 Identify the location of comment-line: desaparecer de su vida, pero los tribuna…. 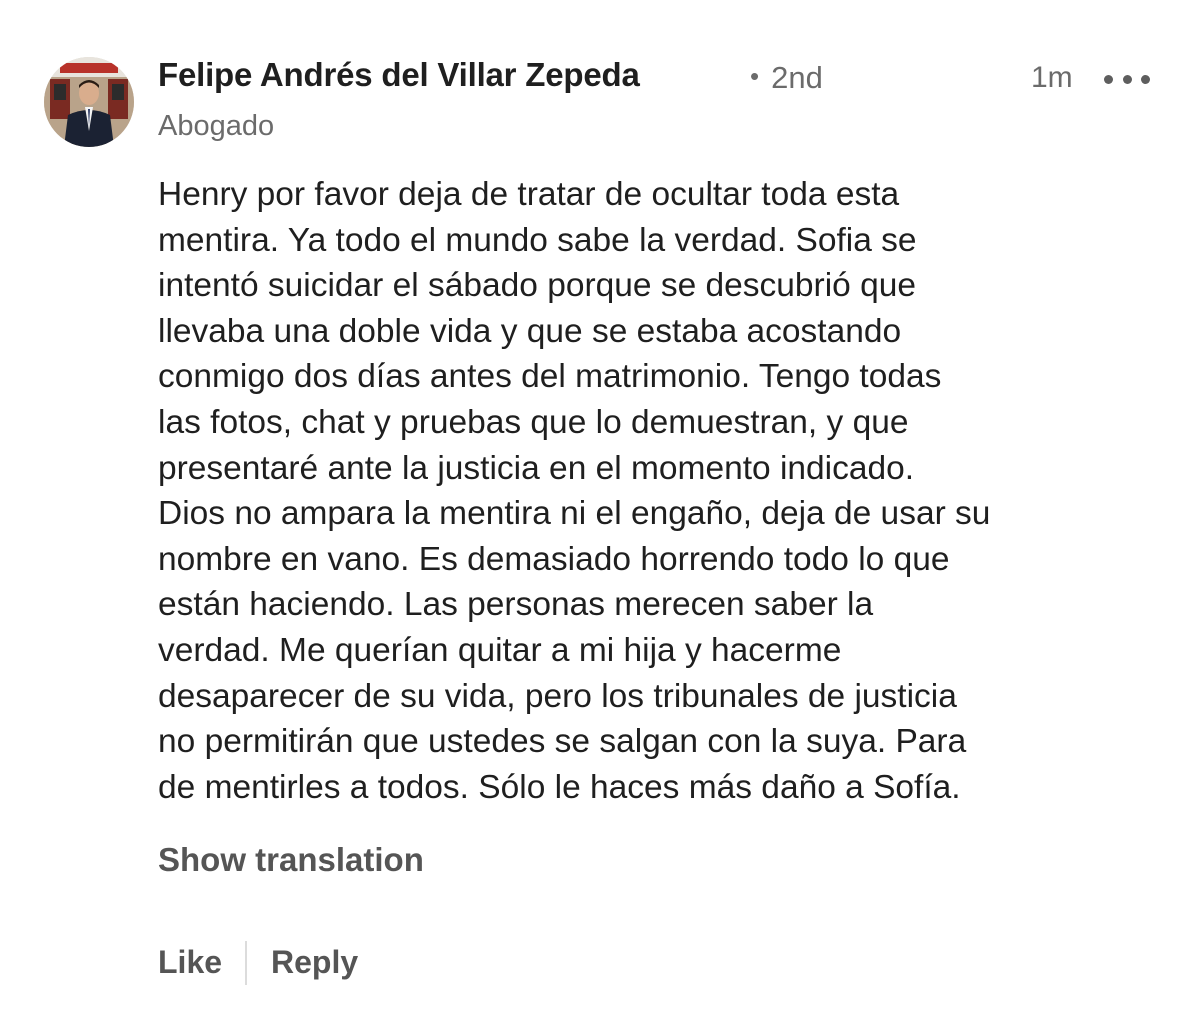
(557, 696).